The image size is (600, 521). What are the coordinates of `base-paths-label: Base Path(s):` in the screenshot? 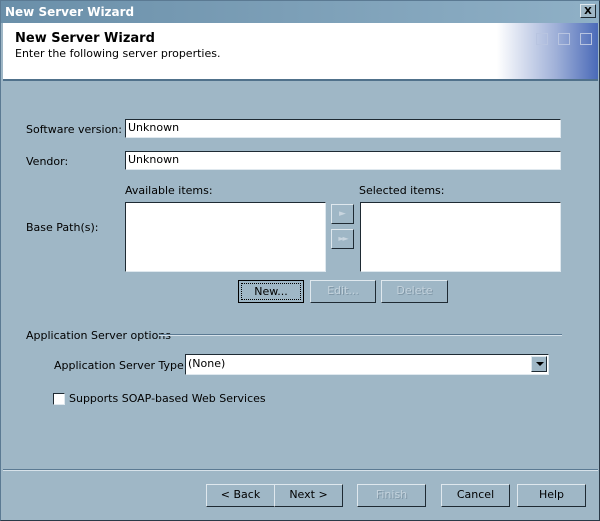 It's located at (62, 227).